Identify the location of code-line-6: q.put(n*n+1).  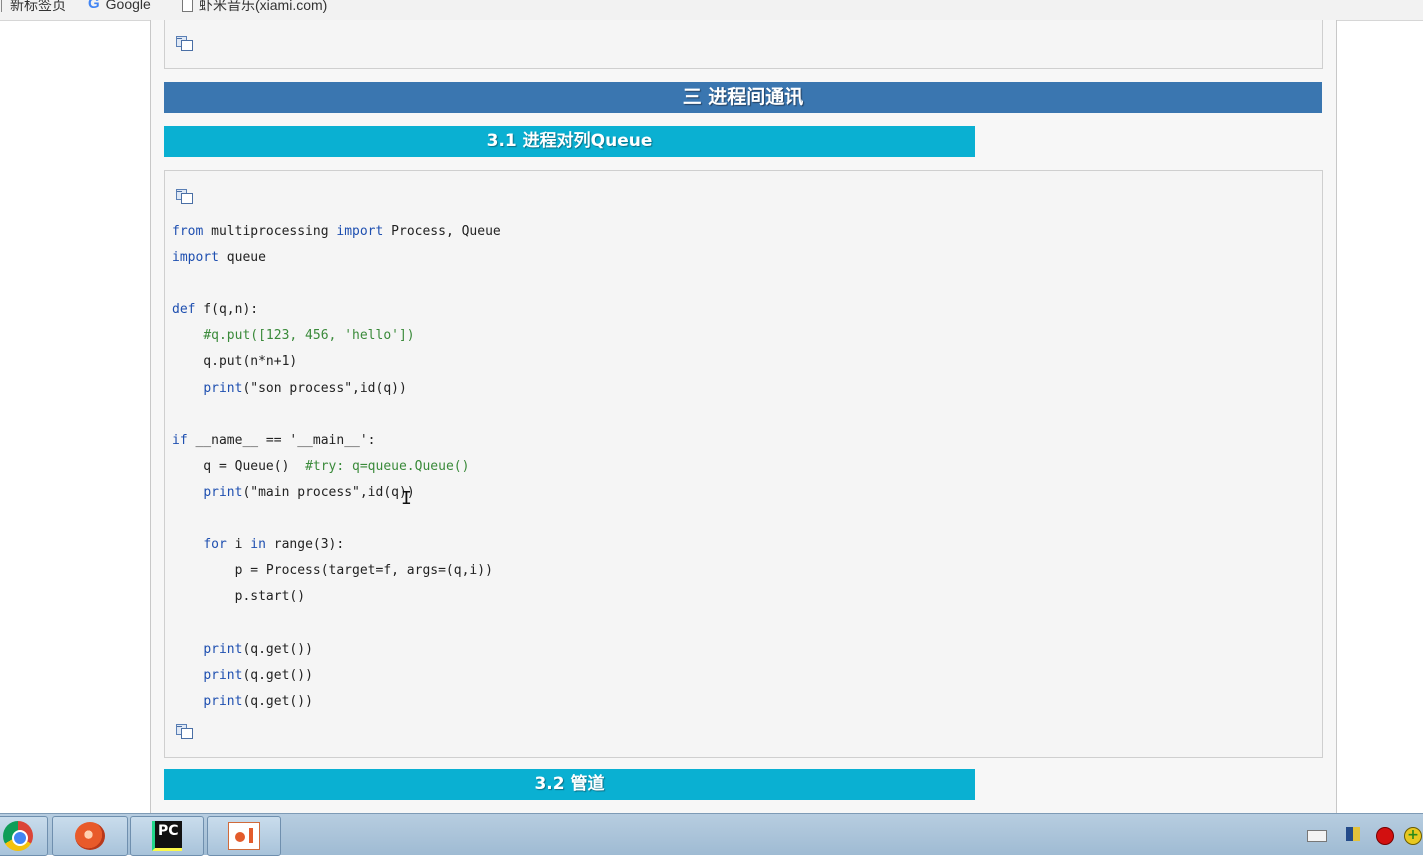
(235, 362).